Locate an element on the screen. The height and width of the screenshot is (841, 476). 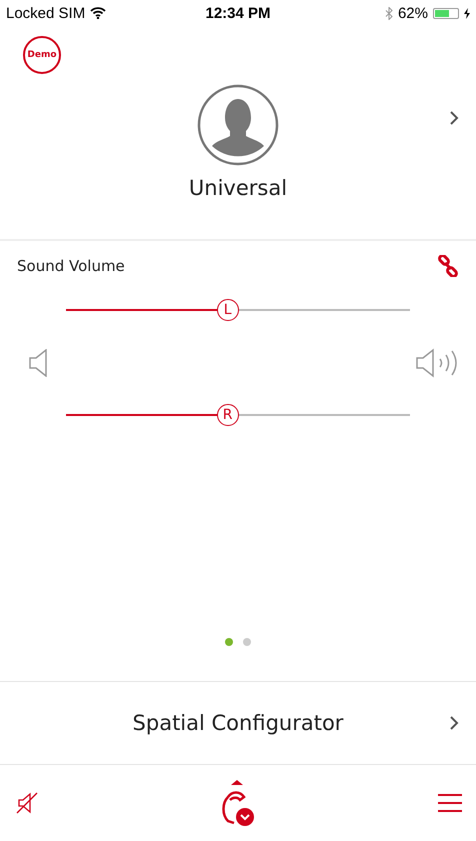
section-title: Sound Volume is located at coordinates (71, 266).